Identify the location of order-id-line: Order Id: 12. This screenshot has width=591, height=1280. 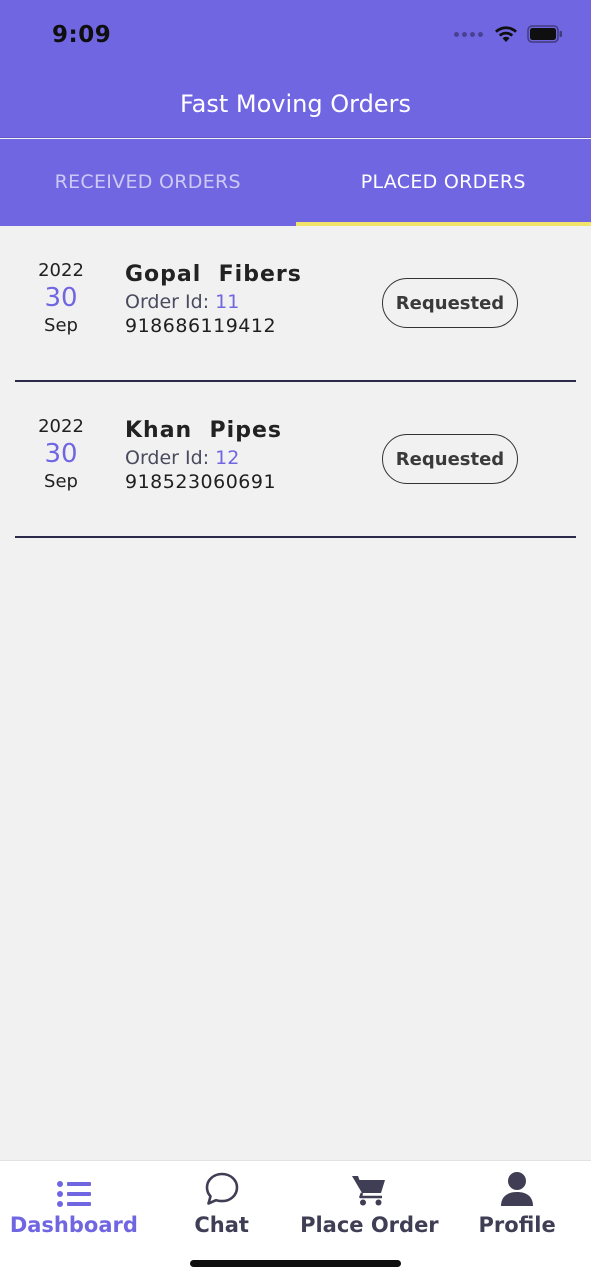
(203, 458).